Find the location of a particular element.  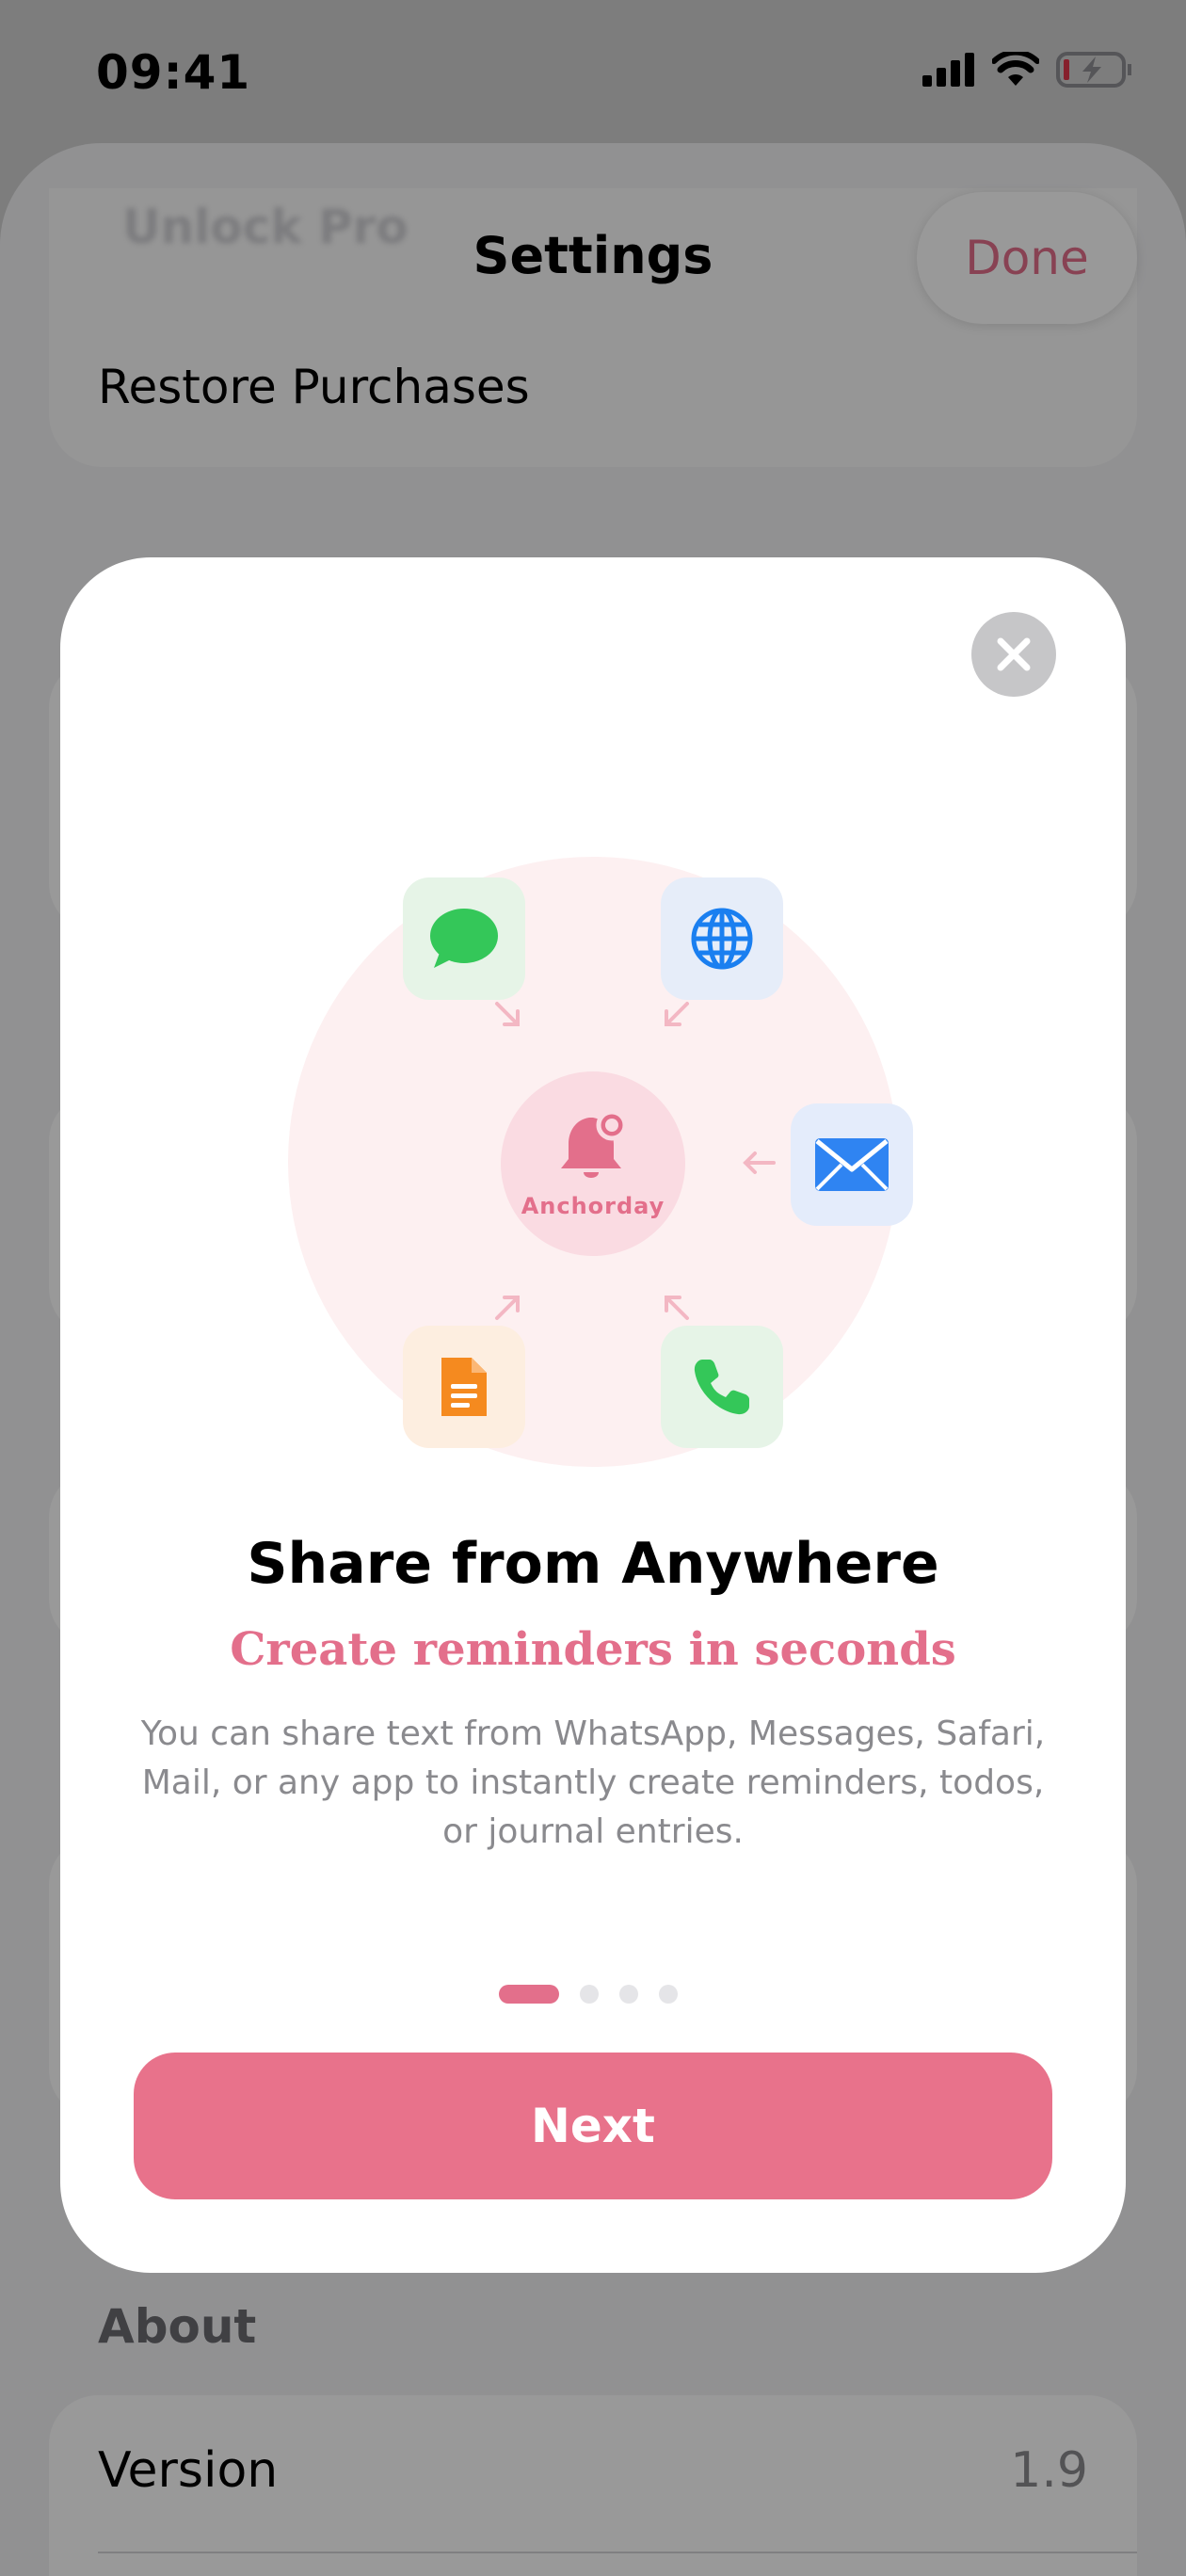

onboarding-subtitle: Create reminders in seconds is located at coordinates (593, 1649).